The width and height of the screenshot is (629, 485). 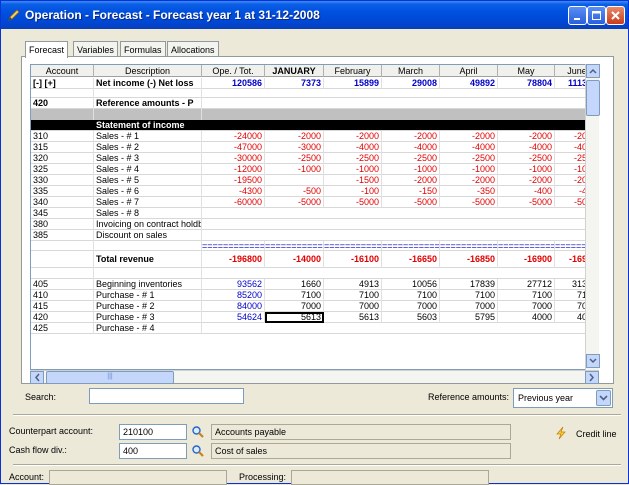 What do you see at coordinates (148, 158) in the screenshot?
I see `description-cell: Sales - # 3` at bounding box center [148, 158].